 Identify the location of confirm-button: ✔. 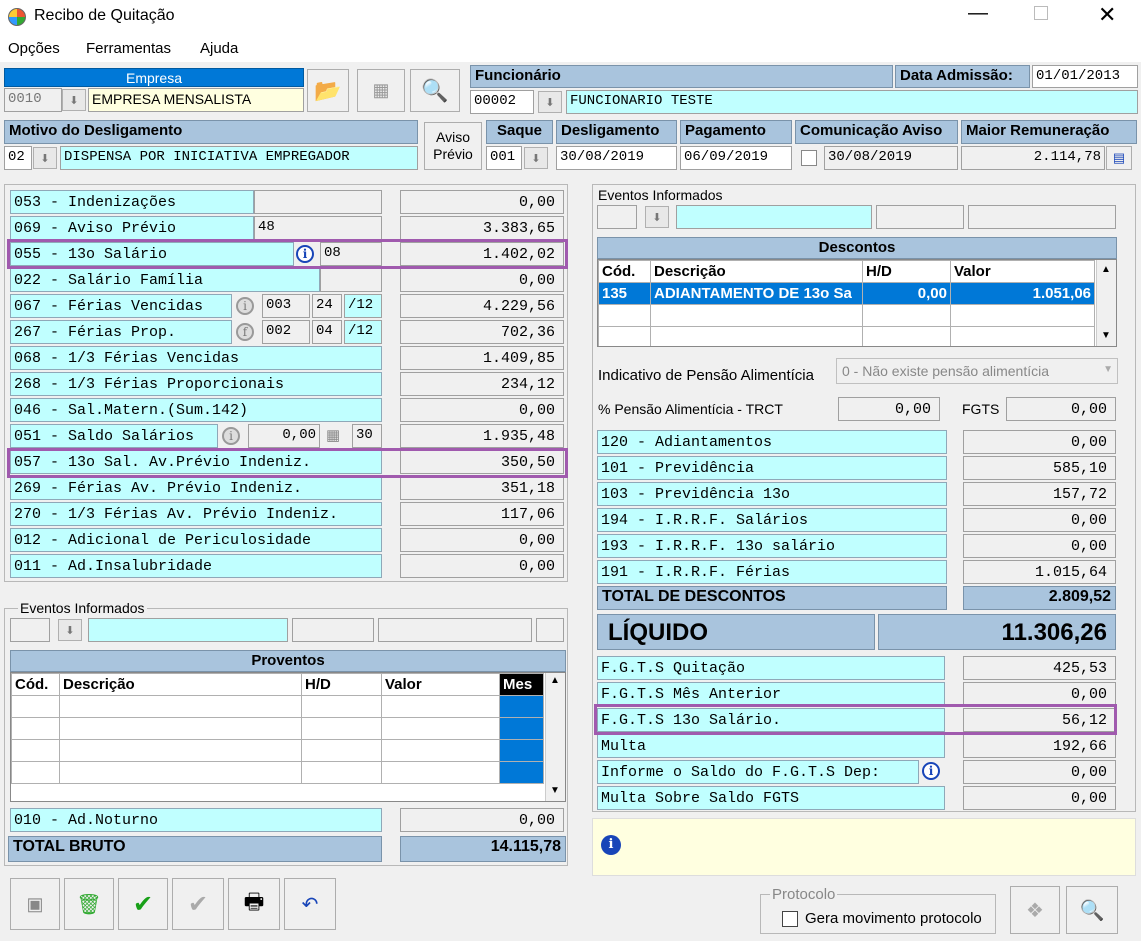
(143, 904).